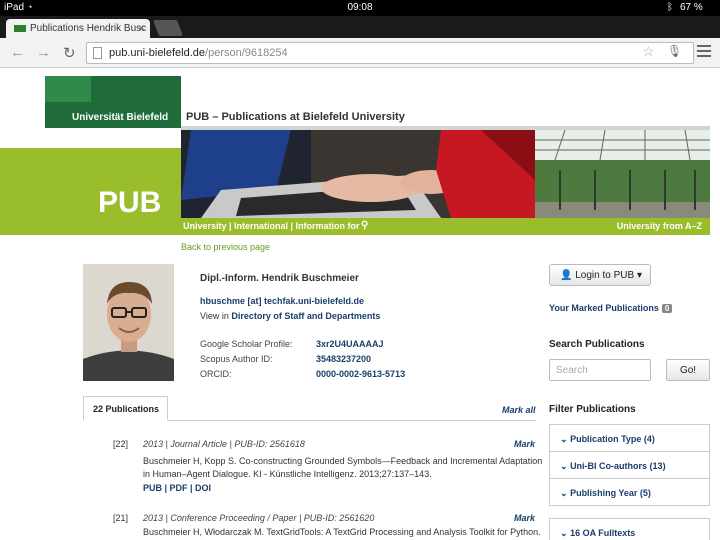 Image resolution: width=720 pixels, height=540 pixels. Describe the element at coordinates (629, 438) in the screenshot. I see `filter-publication-type: ⌄ Publication Type (4)` at that location.